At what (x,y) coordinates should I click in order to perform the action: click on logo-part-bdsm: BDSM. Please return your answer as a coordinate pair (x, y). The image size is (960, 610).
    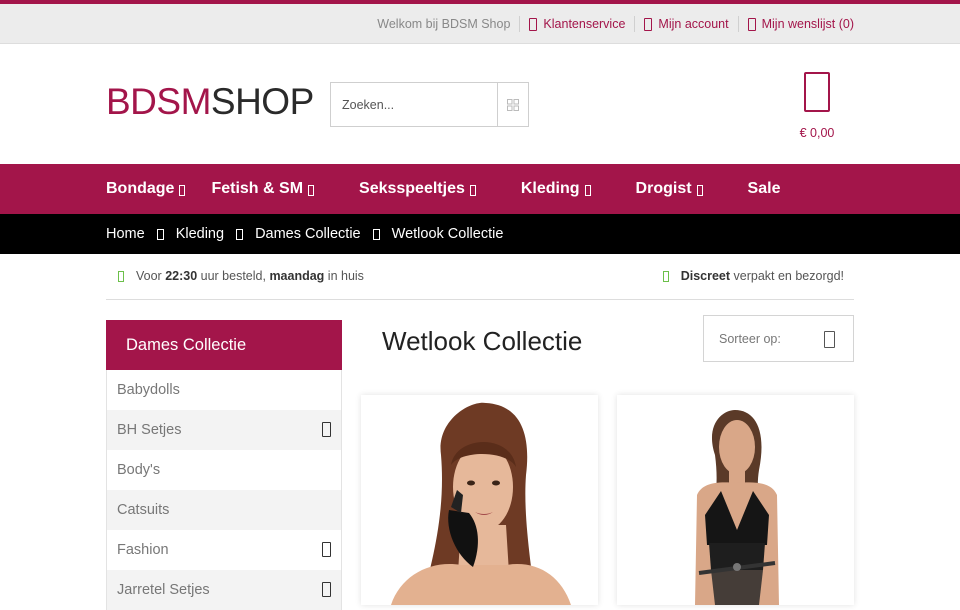
    Looking at the image, I should click on (158, 101).